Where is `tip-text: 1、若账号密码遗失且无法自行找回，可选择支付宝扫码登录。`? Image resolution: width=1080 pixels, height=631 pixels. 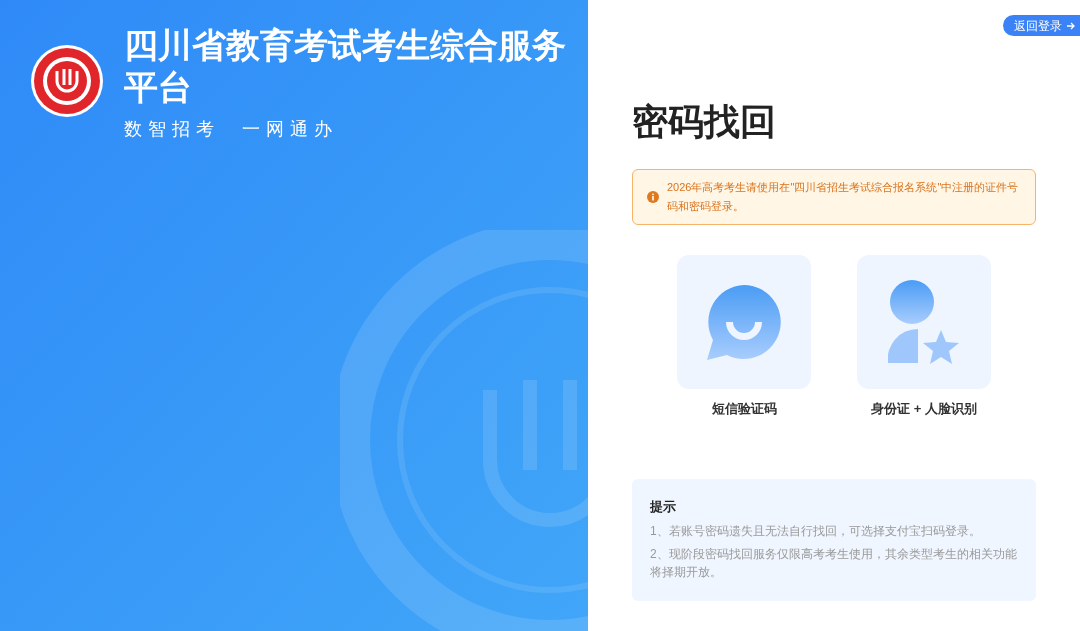 tip-text: 1、若账号密码遗失且无法自行找回，可选择支付宝扫码登录。 is located at coordinates (816, 531).